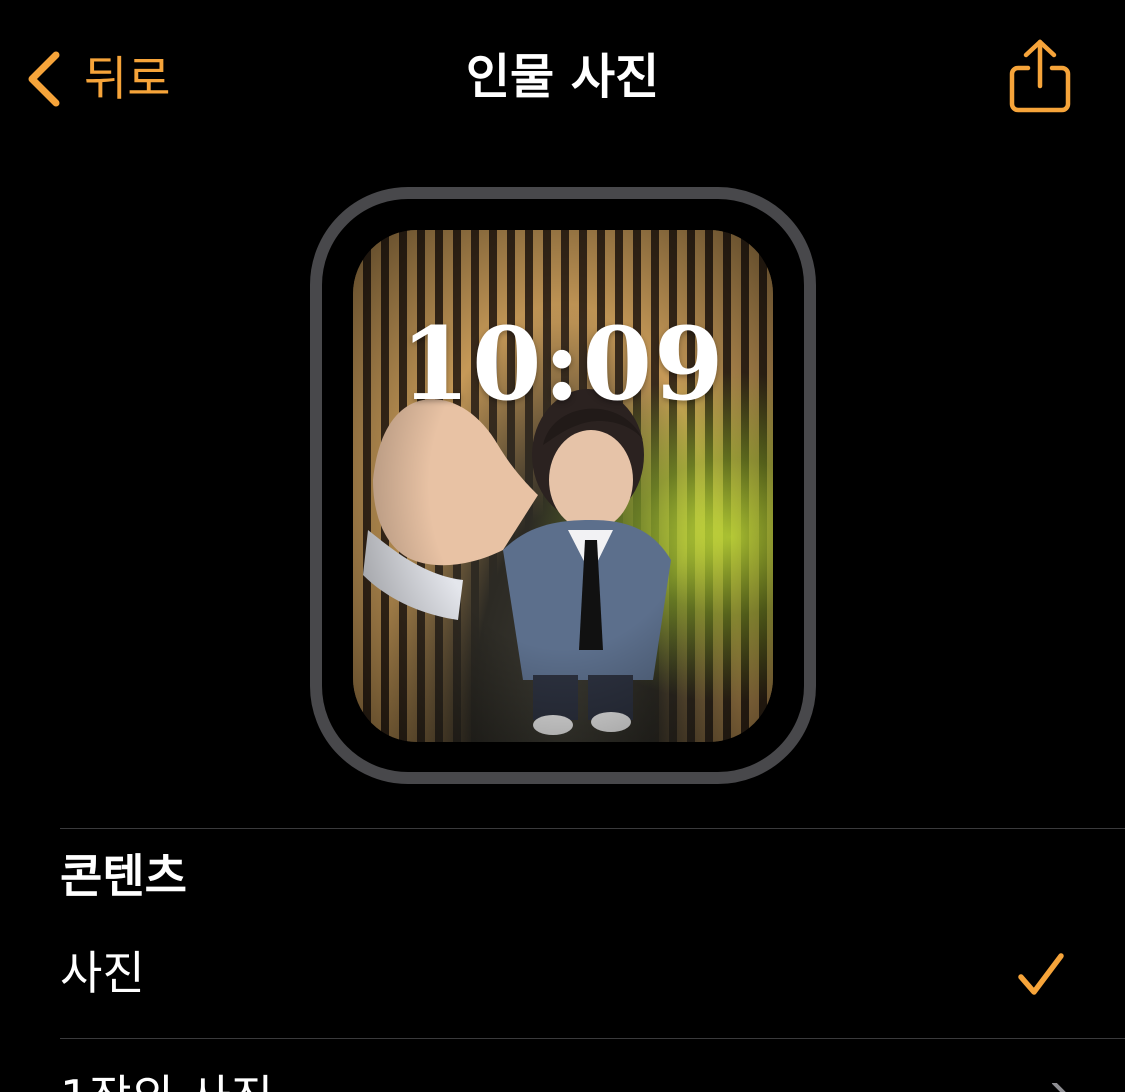 The image size is (1125, 1092). Describe the element at coordinates (562, 976) in the screenshot. I see `option-row-photos: 사진` at that location.